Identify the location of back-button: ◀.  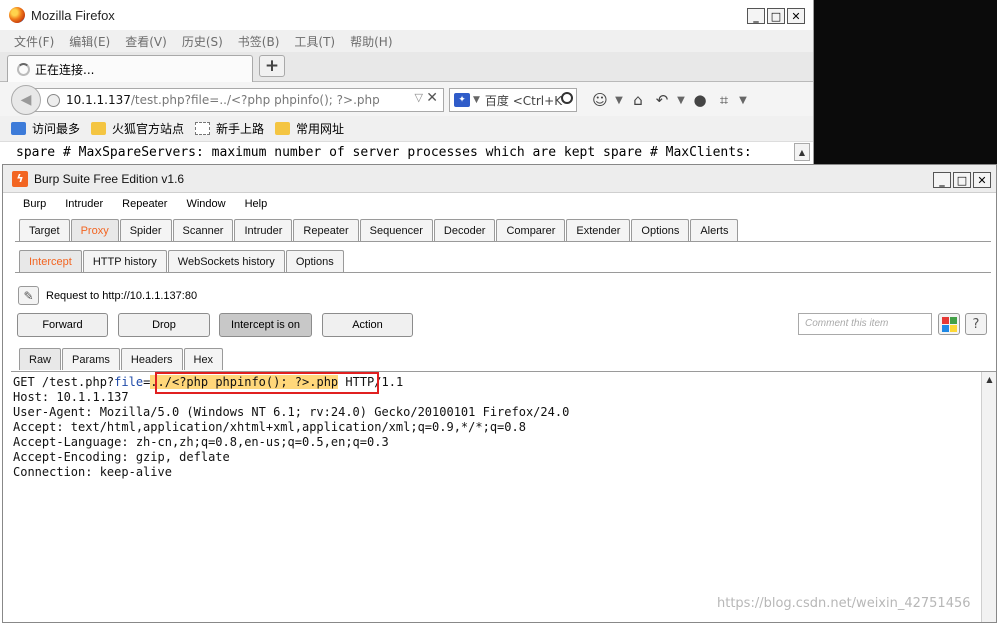
(26, 100).